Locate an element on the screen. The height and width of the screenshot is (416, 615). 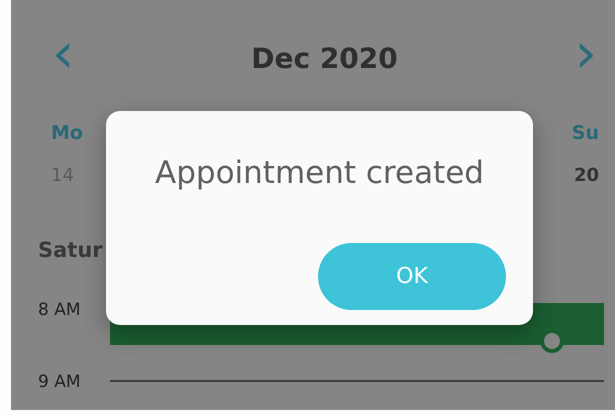
time-label: 8 AM is located at coordinates (60, 310).